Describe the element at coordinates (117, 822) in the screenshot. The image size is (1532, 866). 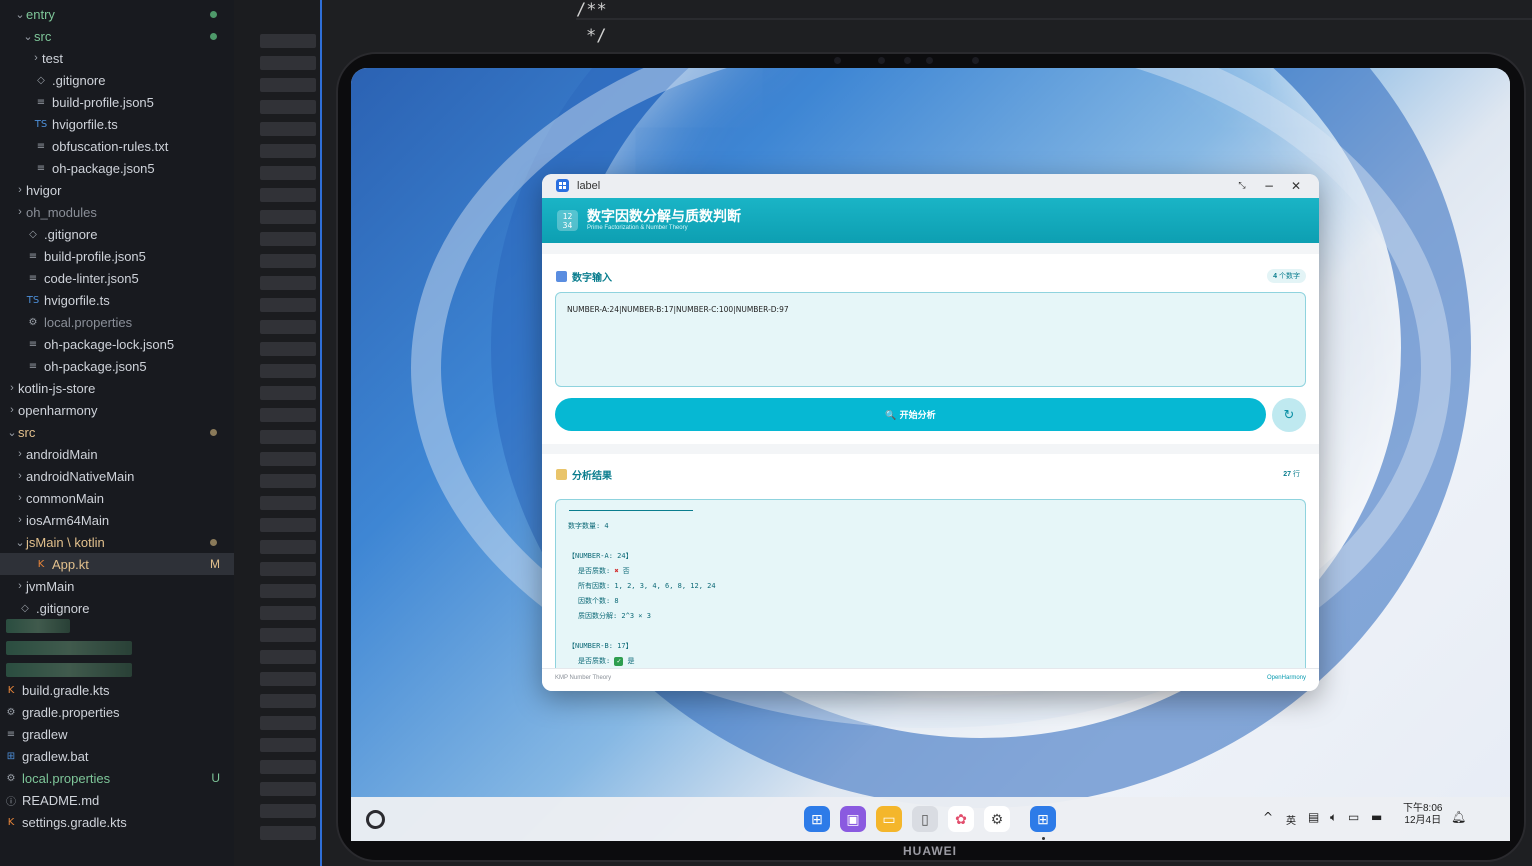
I see `tree-item: Ksettings.gradle.kts` at that location.